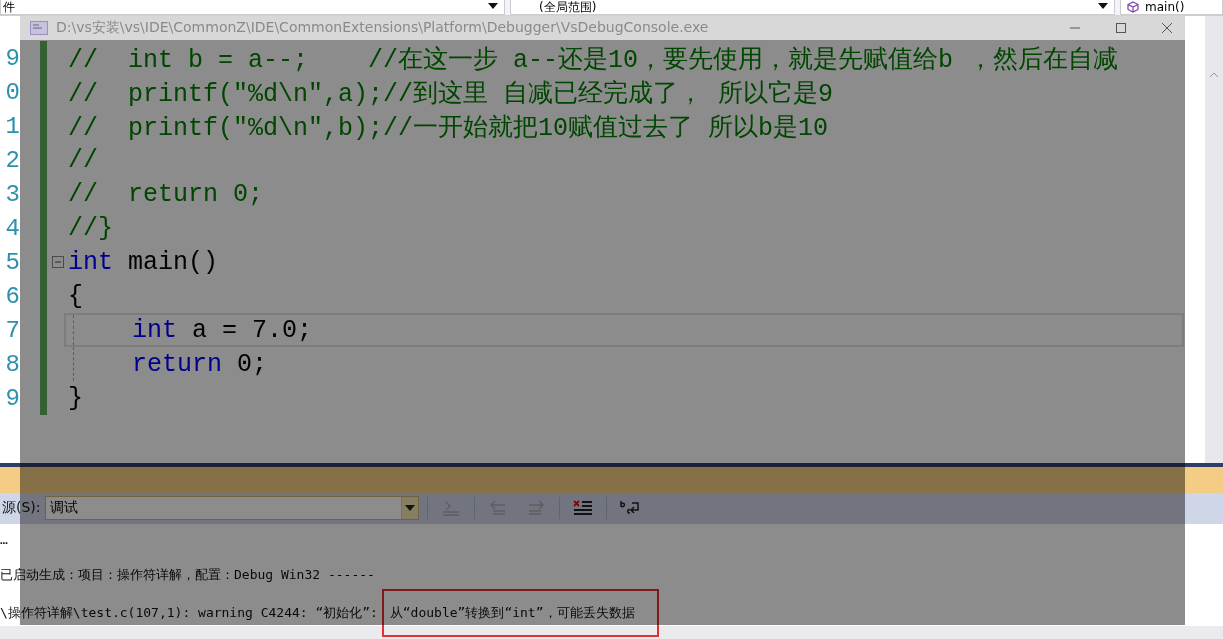 The image size is (1223, 639). I want to click on line-number: 7, so click(12, 330).